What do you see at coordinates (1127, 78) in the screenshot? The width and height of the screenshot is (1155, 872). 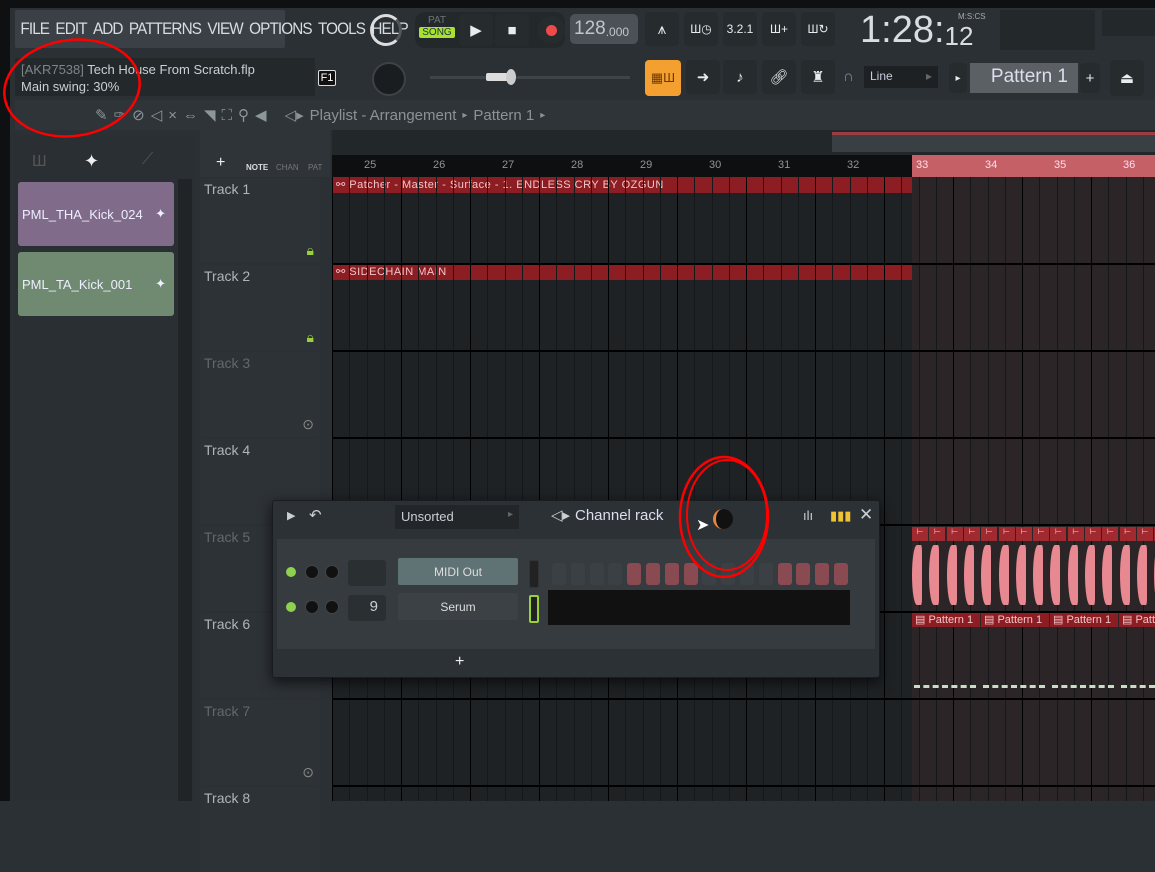 I see `playlist-view-button: ⏏` at bounding box center [1127, 78].